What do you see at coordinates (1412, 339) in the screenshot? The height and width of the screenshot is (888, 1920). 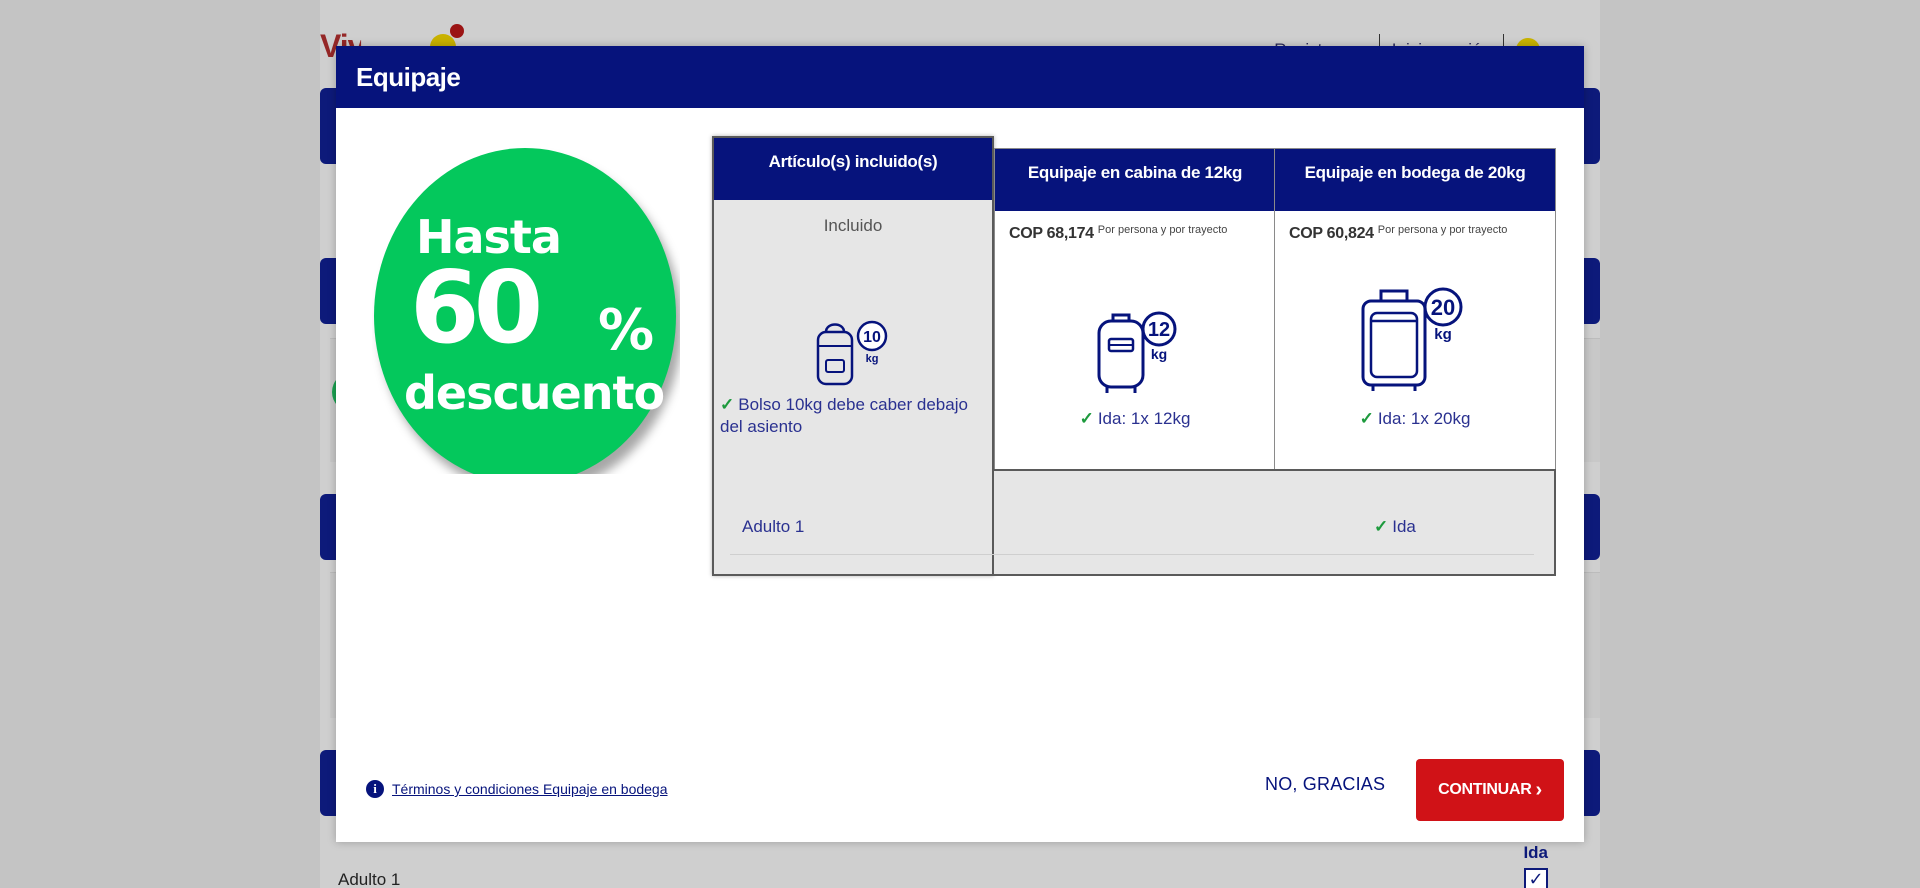 I see `checked-suitcase-20kg-icon: 20 kg` at bounding box center [1412, 339].